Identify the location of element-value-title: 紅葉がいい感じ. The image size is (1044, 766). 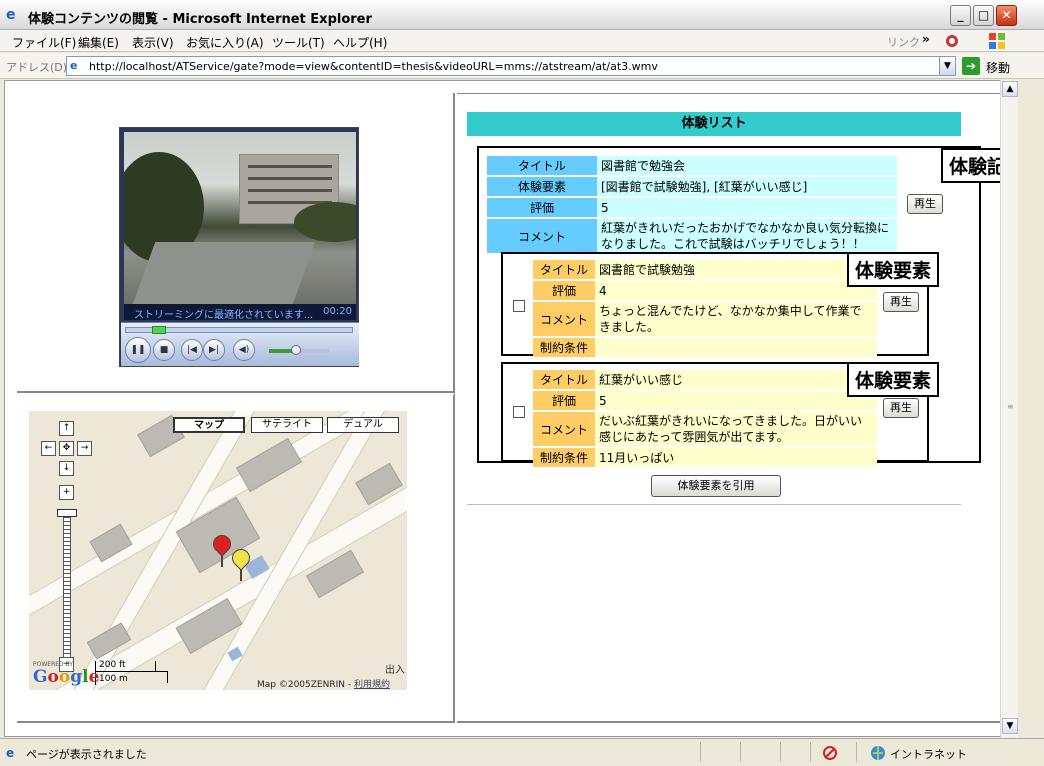
(736, 379).